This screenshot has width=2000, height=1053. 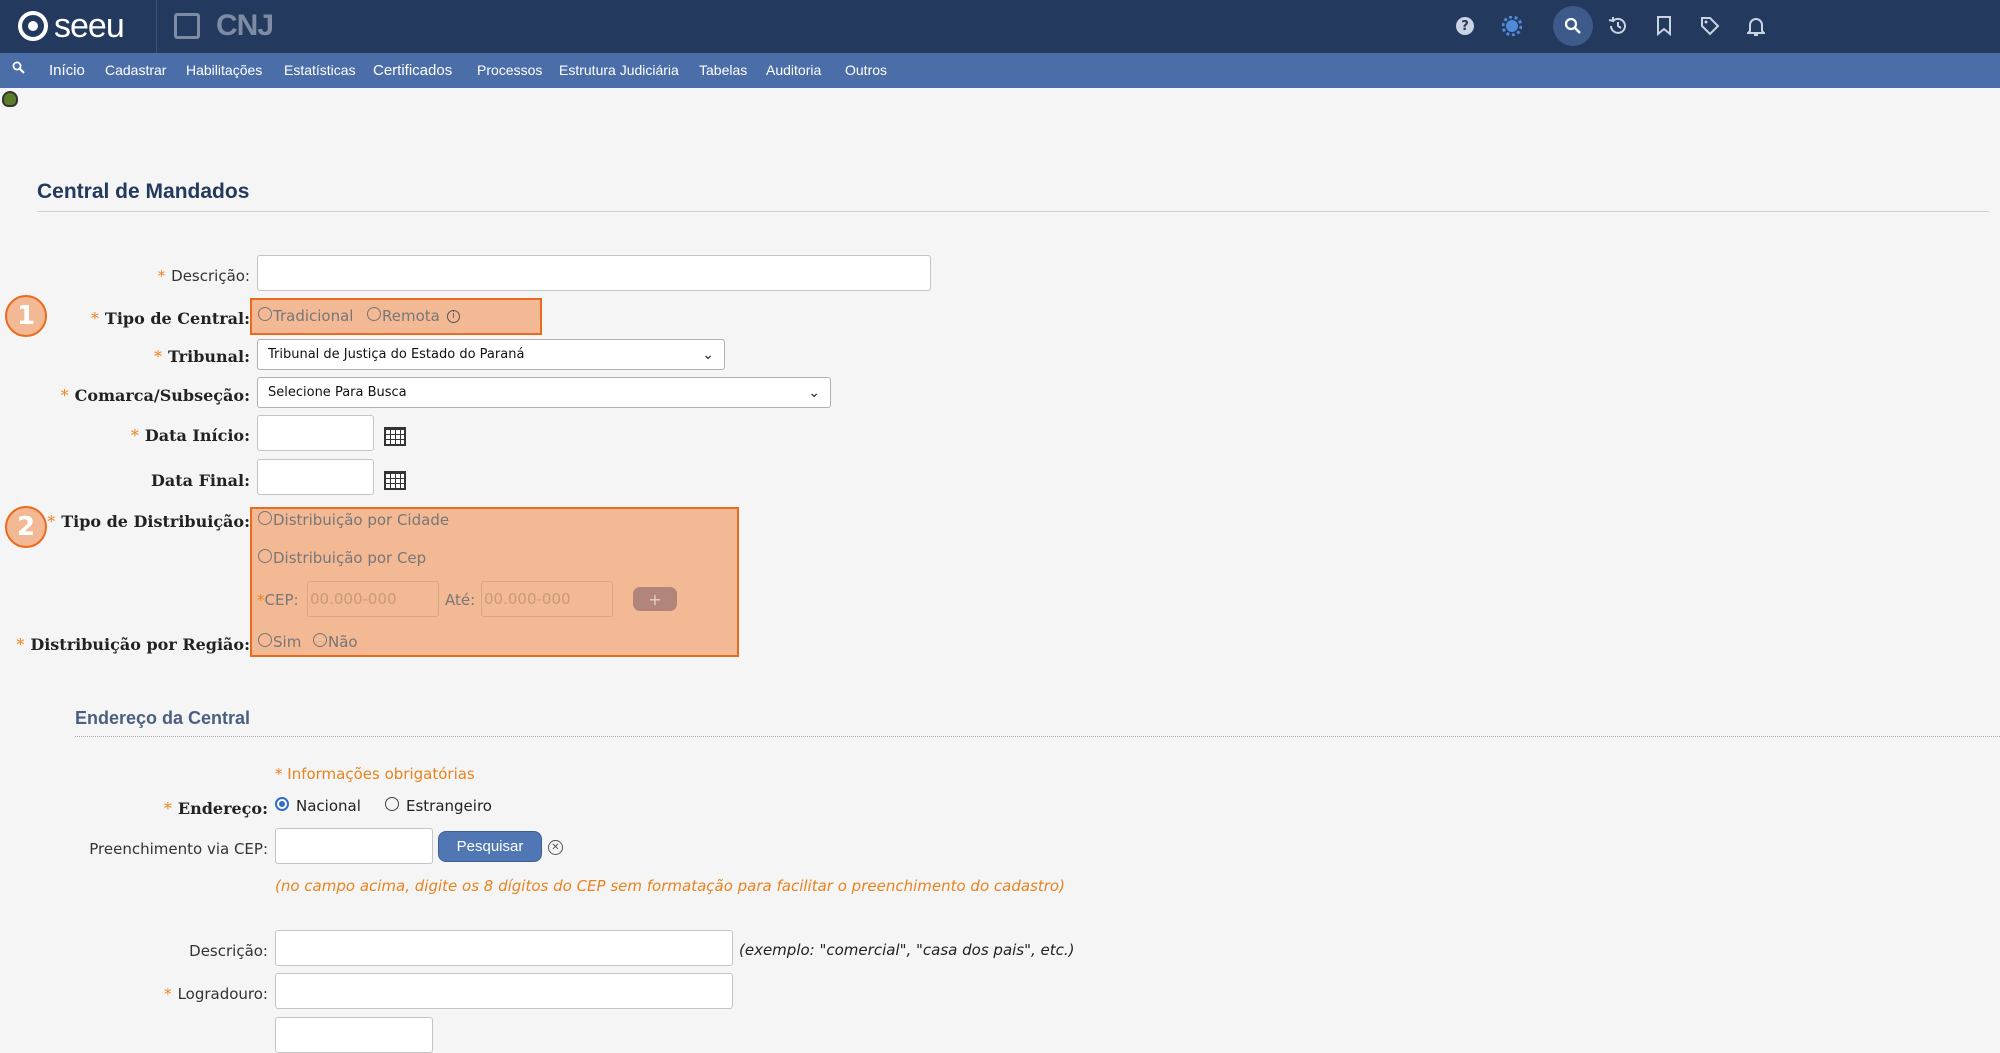 I want to click on data-final-input, so click(x=315, y=477).